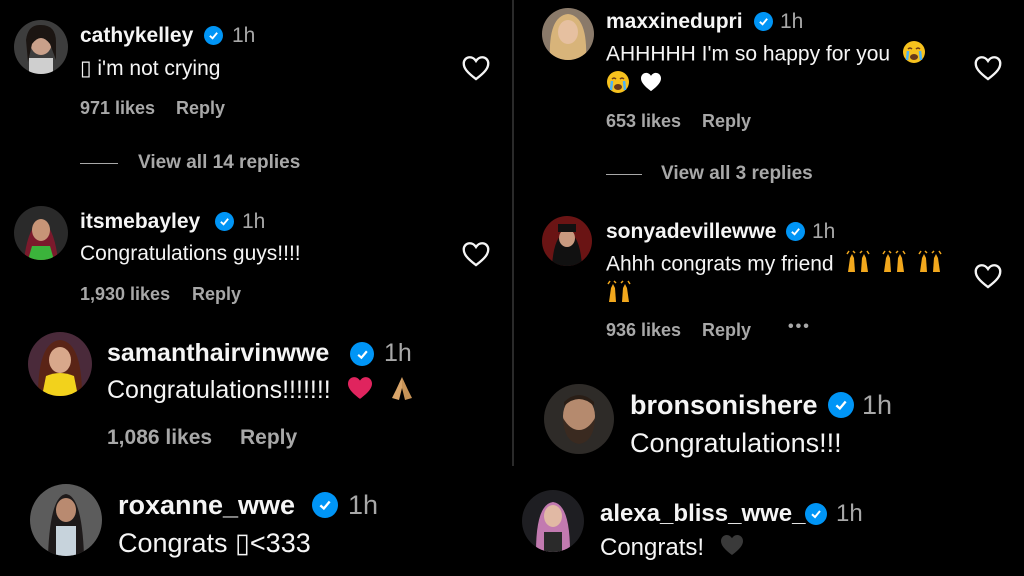 The width and height of the screenshot is (1024, 576). What do you see at coordinates (567, 241) in the screenshot?
I see `avatar-sonyadevillewwe` at bounding box center [567, 241].